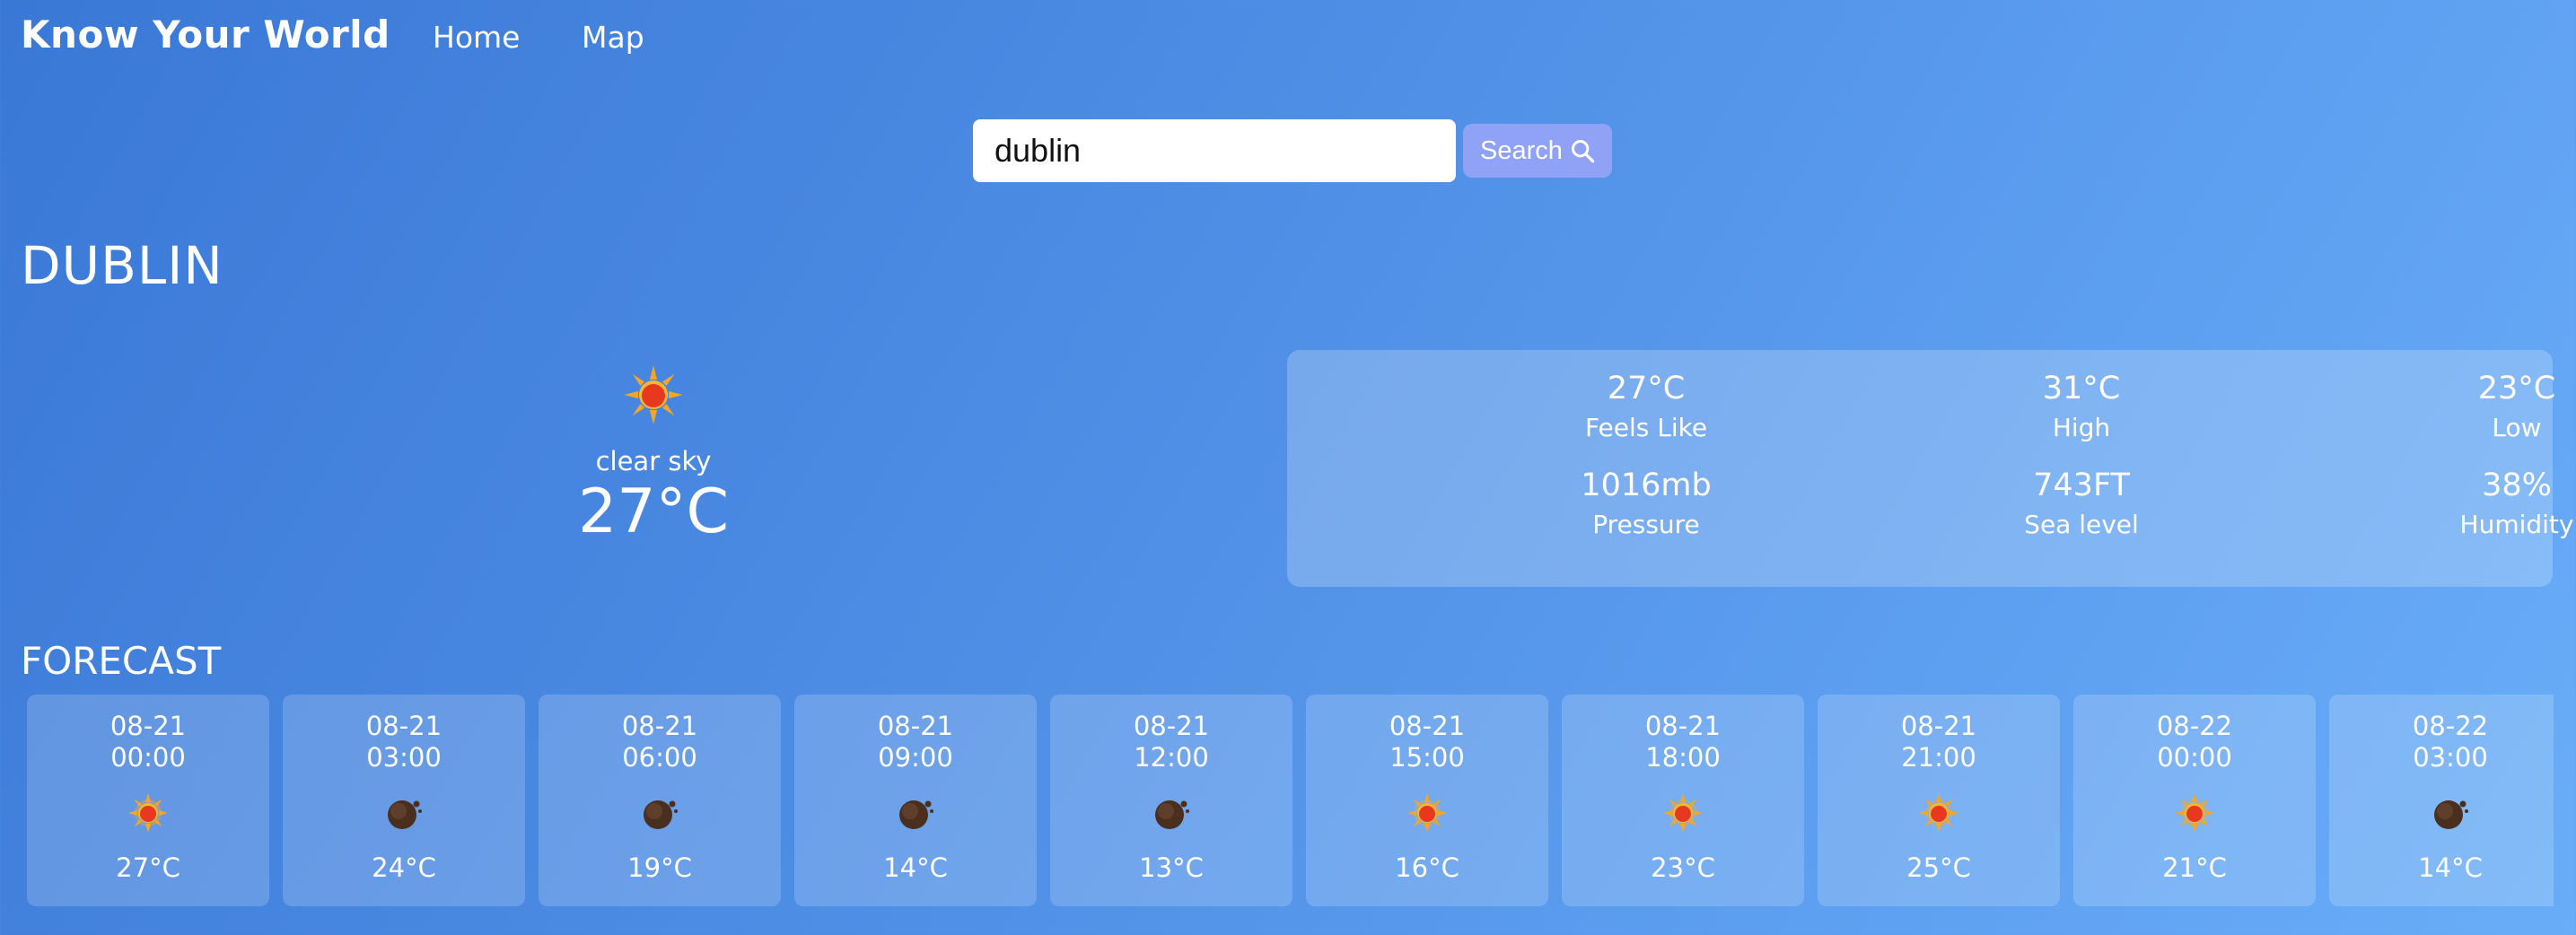 The image size is (2576, 935). I want to click on nav-link-home: Home, so click(476, 38).